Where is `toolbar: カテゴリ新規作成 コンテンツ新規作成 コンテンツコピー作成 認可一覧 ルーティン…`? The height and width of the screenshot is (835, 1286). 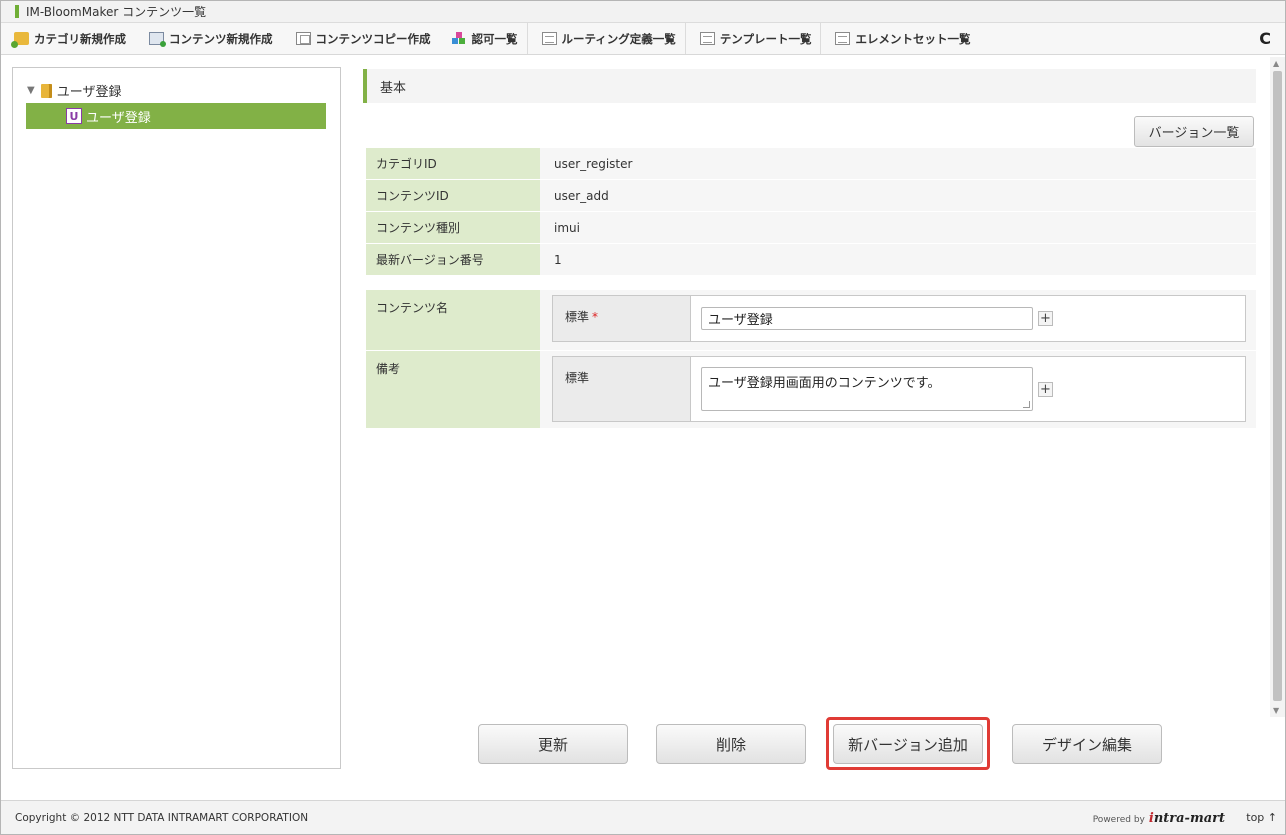 toolbar: カテゴリ新規作成 コンテンツ新規作成 コンテンツコピー作成 認可一覧 ルーティン… is located at coordinates (643, 39).